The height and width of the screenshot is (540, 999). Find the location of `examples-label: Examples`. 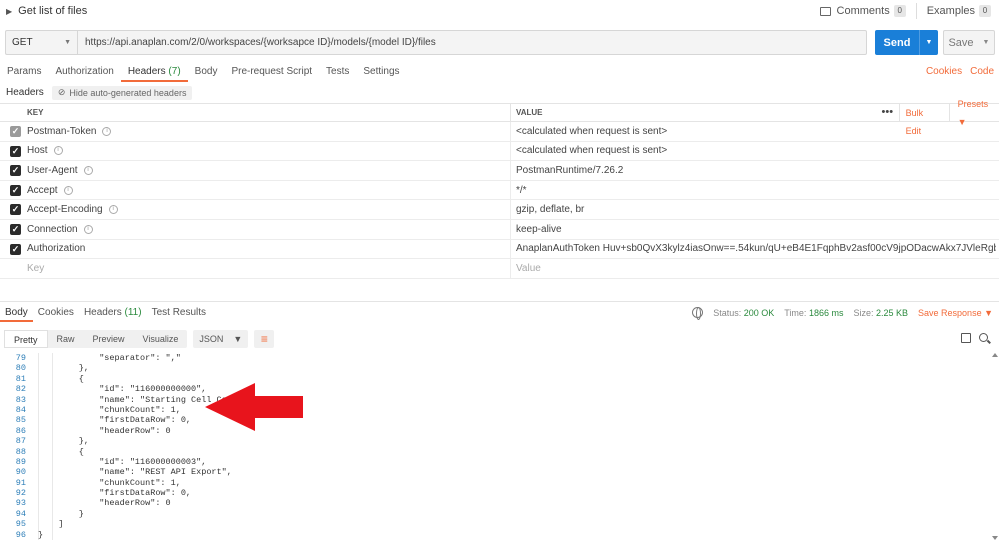

examples-label: Examples is located at coordinates (950, 11).